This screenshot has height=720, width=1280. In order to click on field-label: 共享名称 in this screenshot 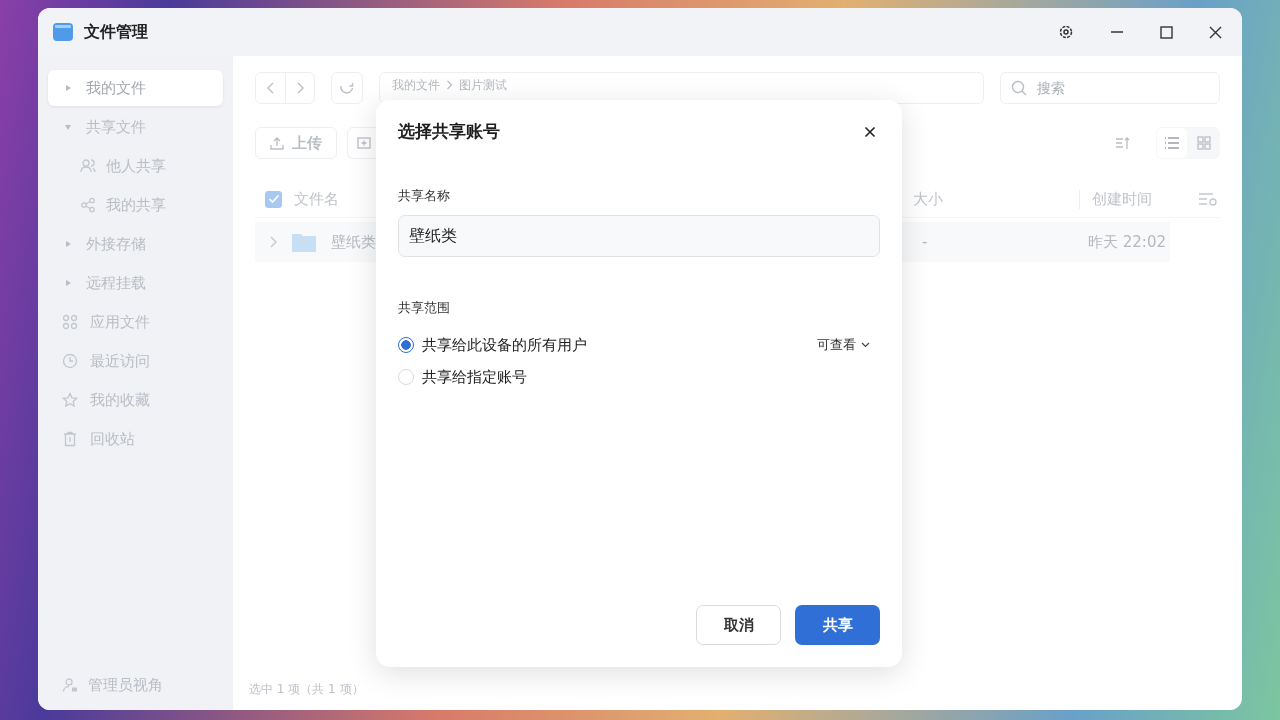, I will do `click(424, 196)`.